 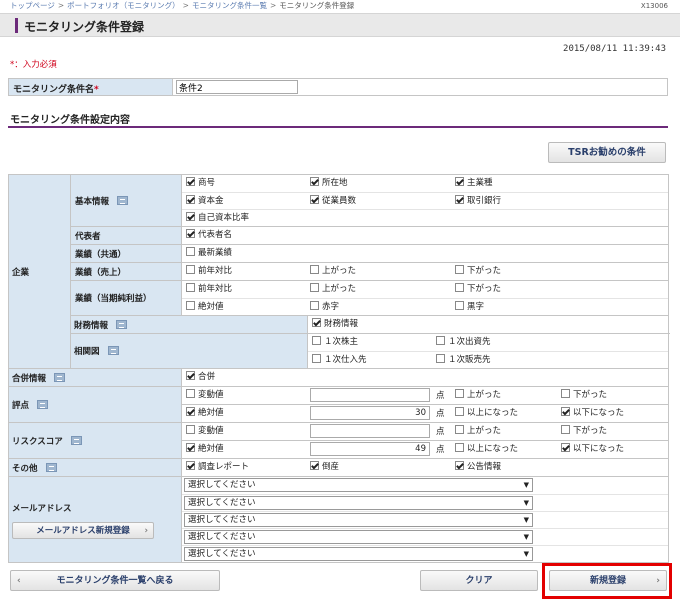 I want to click on checkbox-risk-change: 変動値, so click(x=205, y=431).